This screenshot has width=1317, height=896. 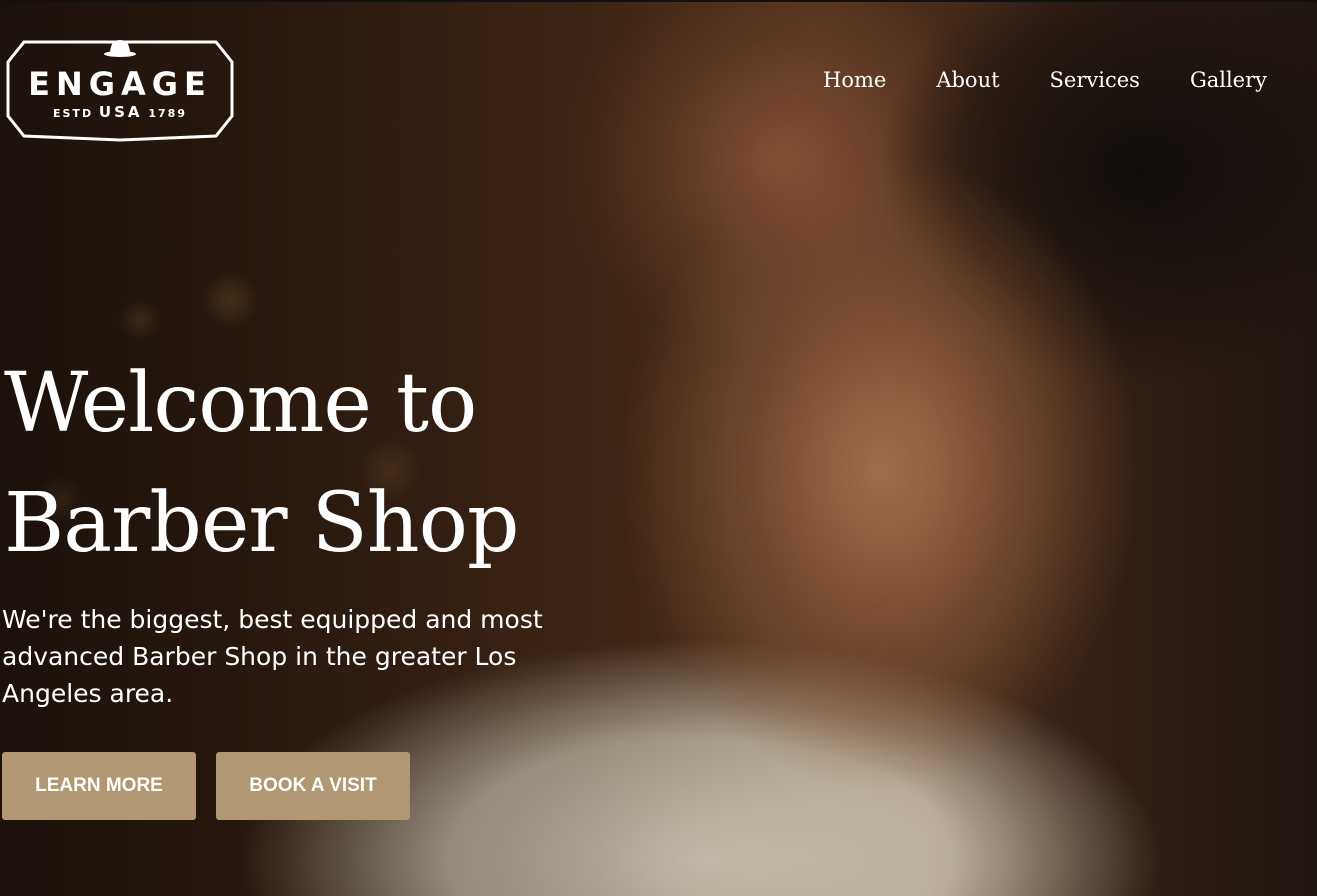 I want to click on hero-title-line2: Barber Shop, so click(x=261, y=523).